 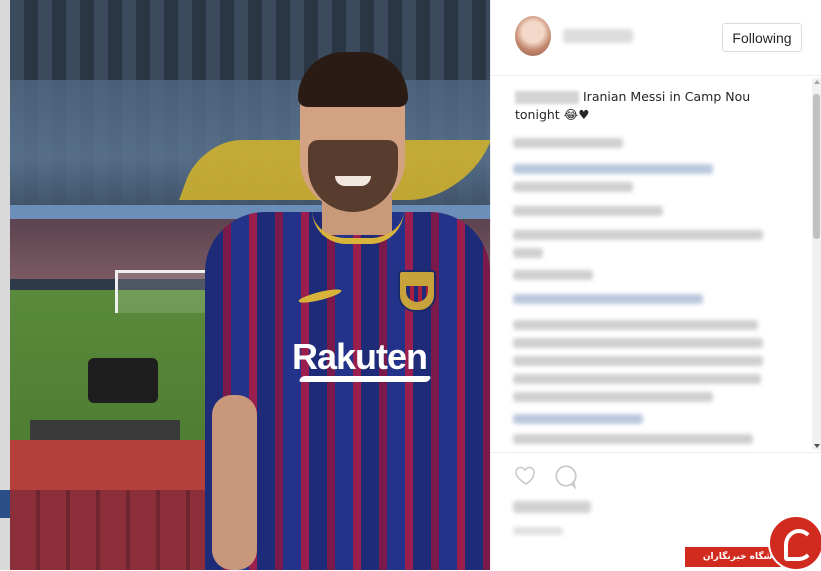 I want to click on comments-scrollbar, so click(x=816, y=264).